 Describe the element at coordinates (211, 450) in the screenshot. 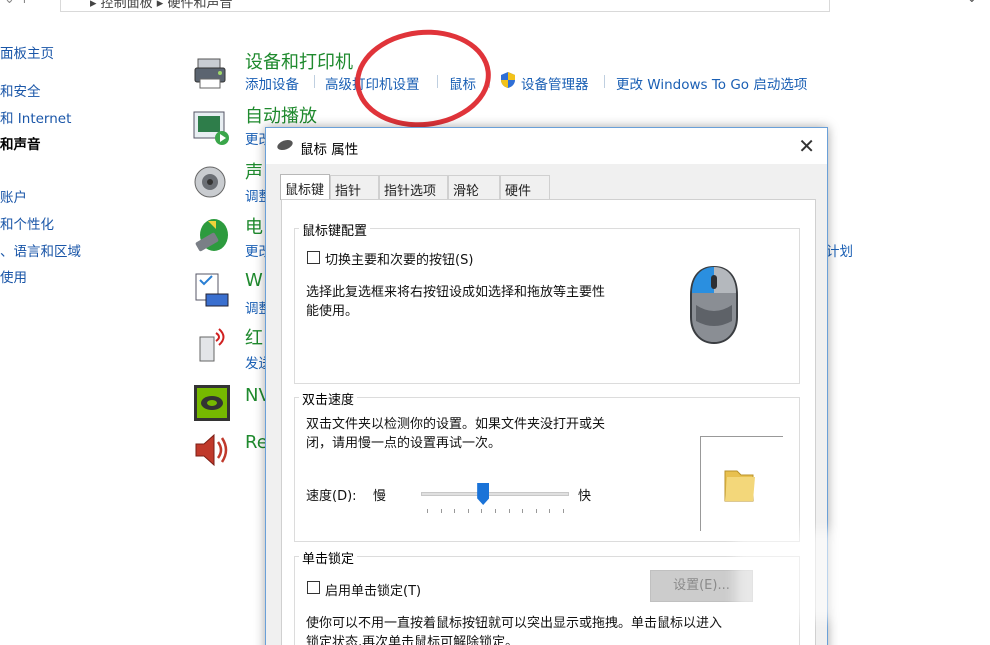

I see `realtek-audio-icon` at that location.